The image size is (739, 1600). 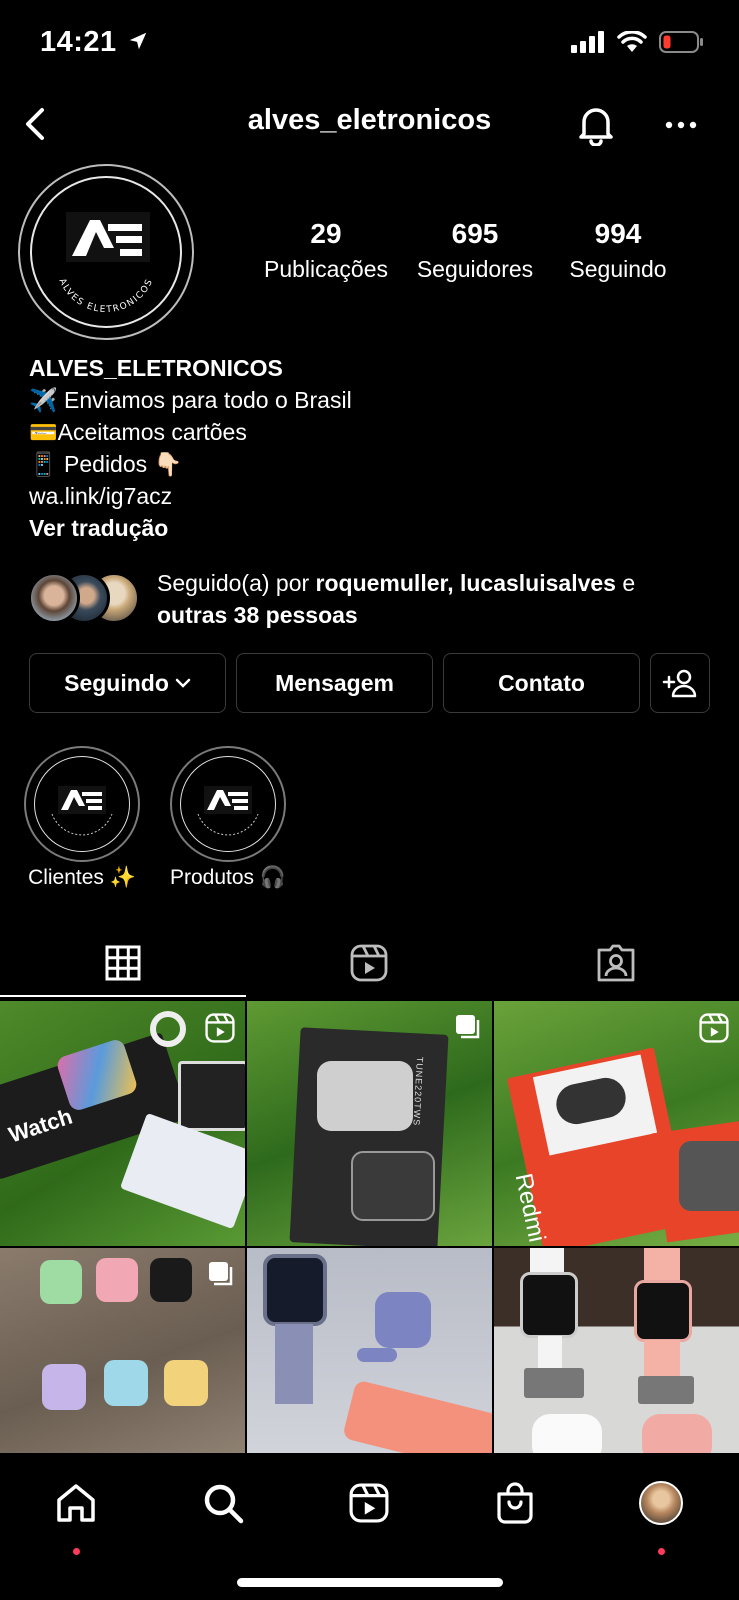 What do you see at coordinates (632, 41) in the screenshot?
I see `wifi-icon` at bounding box center [632, 41].